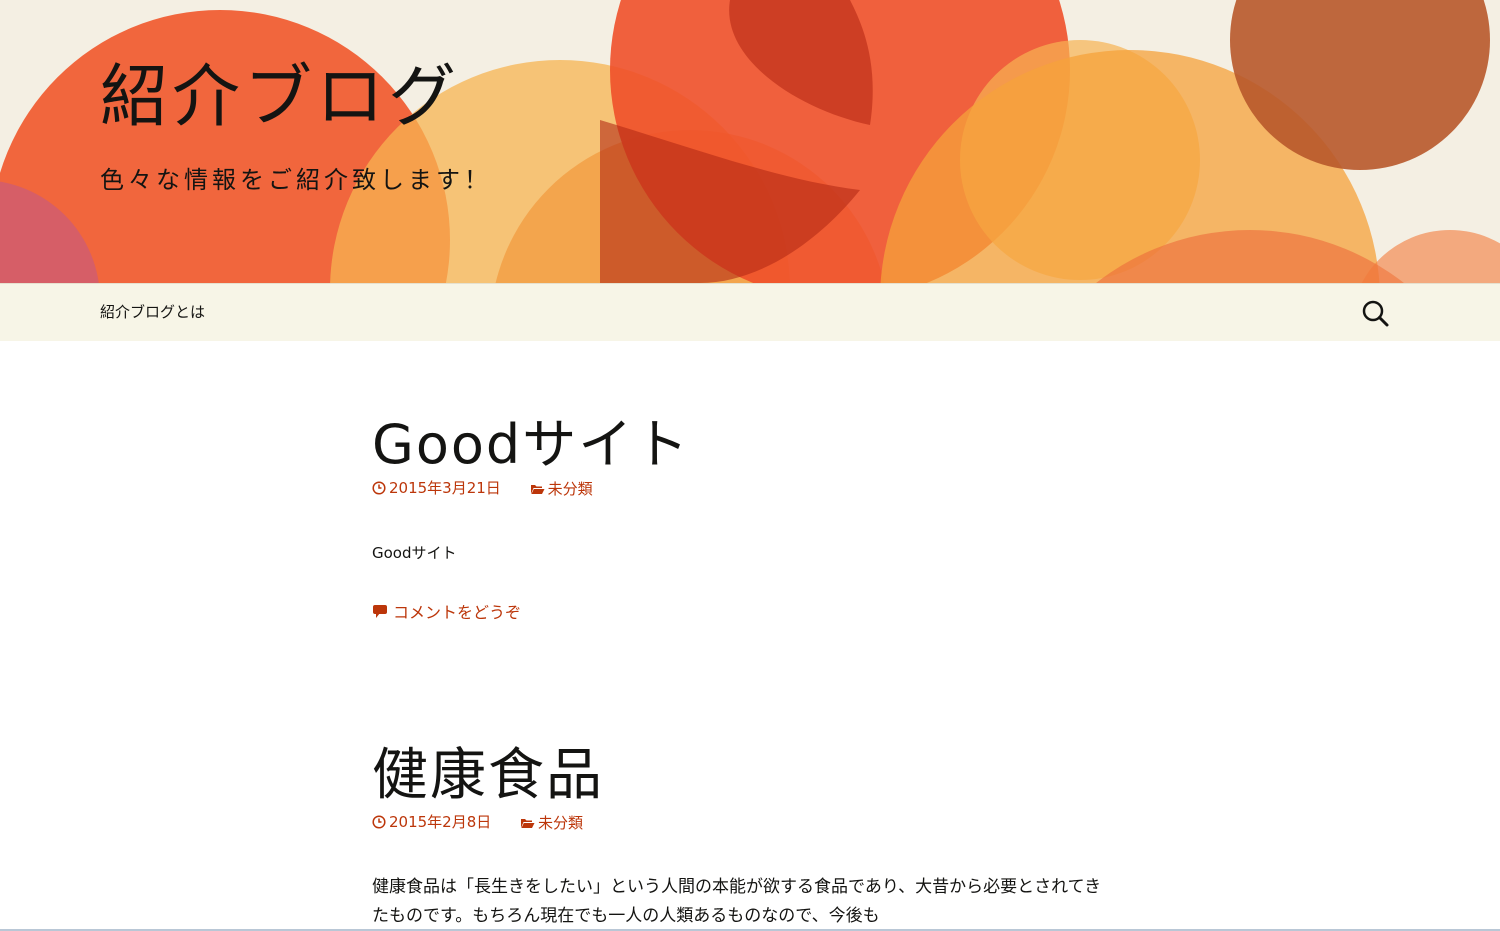  I want to click on post-title: Goodサイト, so click(531, 439).